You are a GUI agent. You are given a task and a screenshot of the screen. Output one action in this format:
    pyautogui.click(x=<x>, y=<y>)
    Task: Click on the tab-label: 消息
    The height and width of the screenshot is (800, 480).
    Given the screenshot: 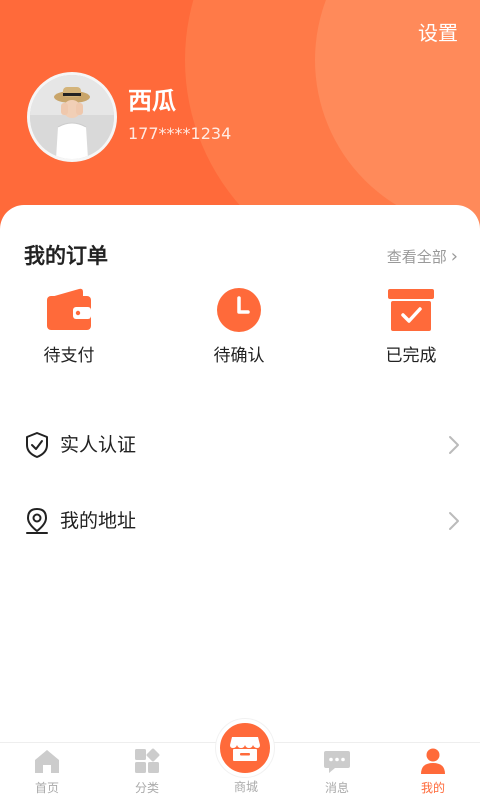 What is the action you would take?
    pyautogui.click(x=336, y=788)
    